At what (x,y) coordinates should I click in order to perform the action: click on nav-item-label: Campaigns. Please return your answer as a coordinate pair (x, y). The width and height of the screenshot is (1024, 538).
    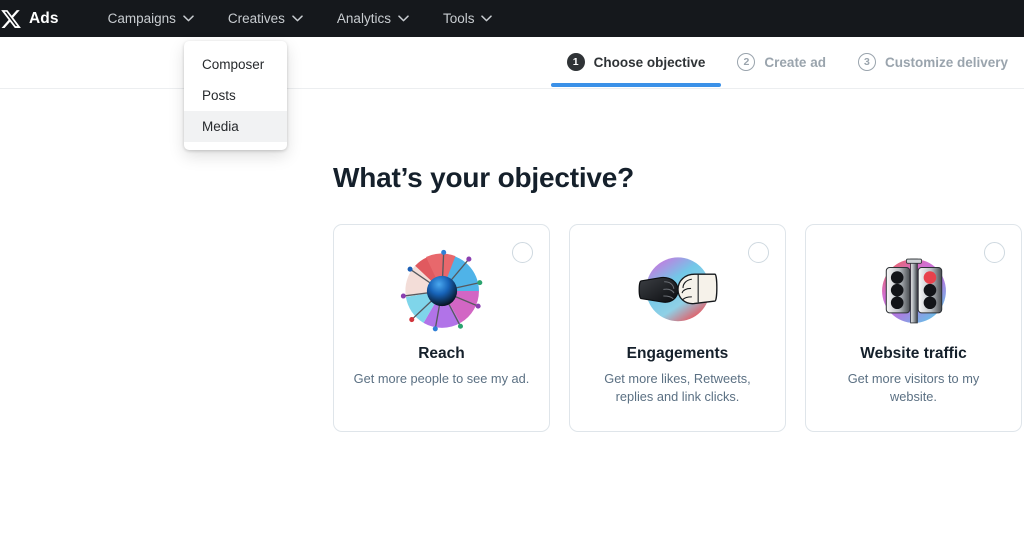
    Looking at the image, I should click on (141, 18).